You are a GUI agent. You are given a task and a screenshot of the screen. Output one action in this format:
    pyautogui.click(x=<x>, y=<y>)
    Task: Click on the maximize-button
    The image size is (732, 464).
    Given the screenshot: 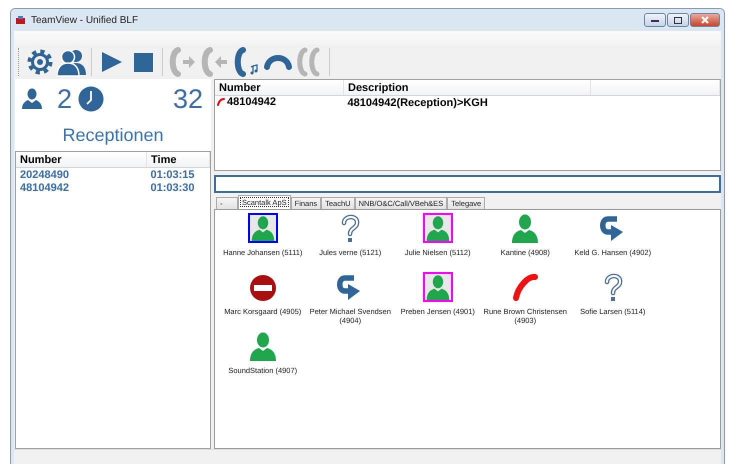 What is the action you would take?
    pyautogui.click(x=678, y=20)
    